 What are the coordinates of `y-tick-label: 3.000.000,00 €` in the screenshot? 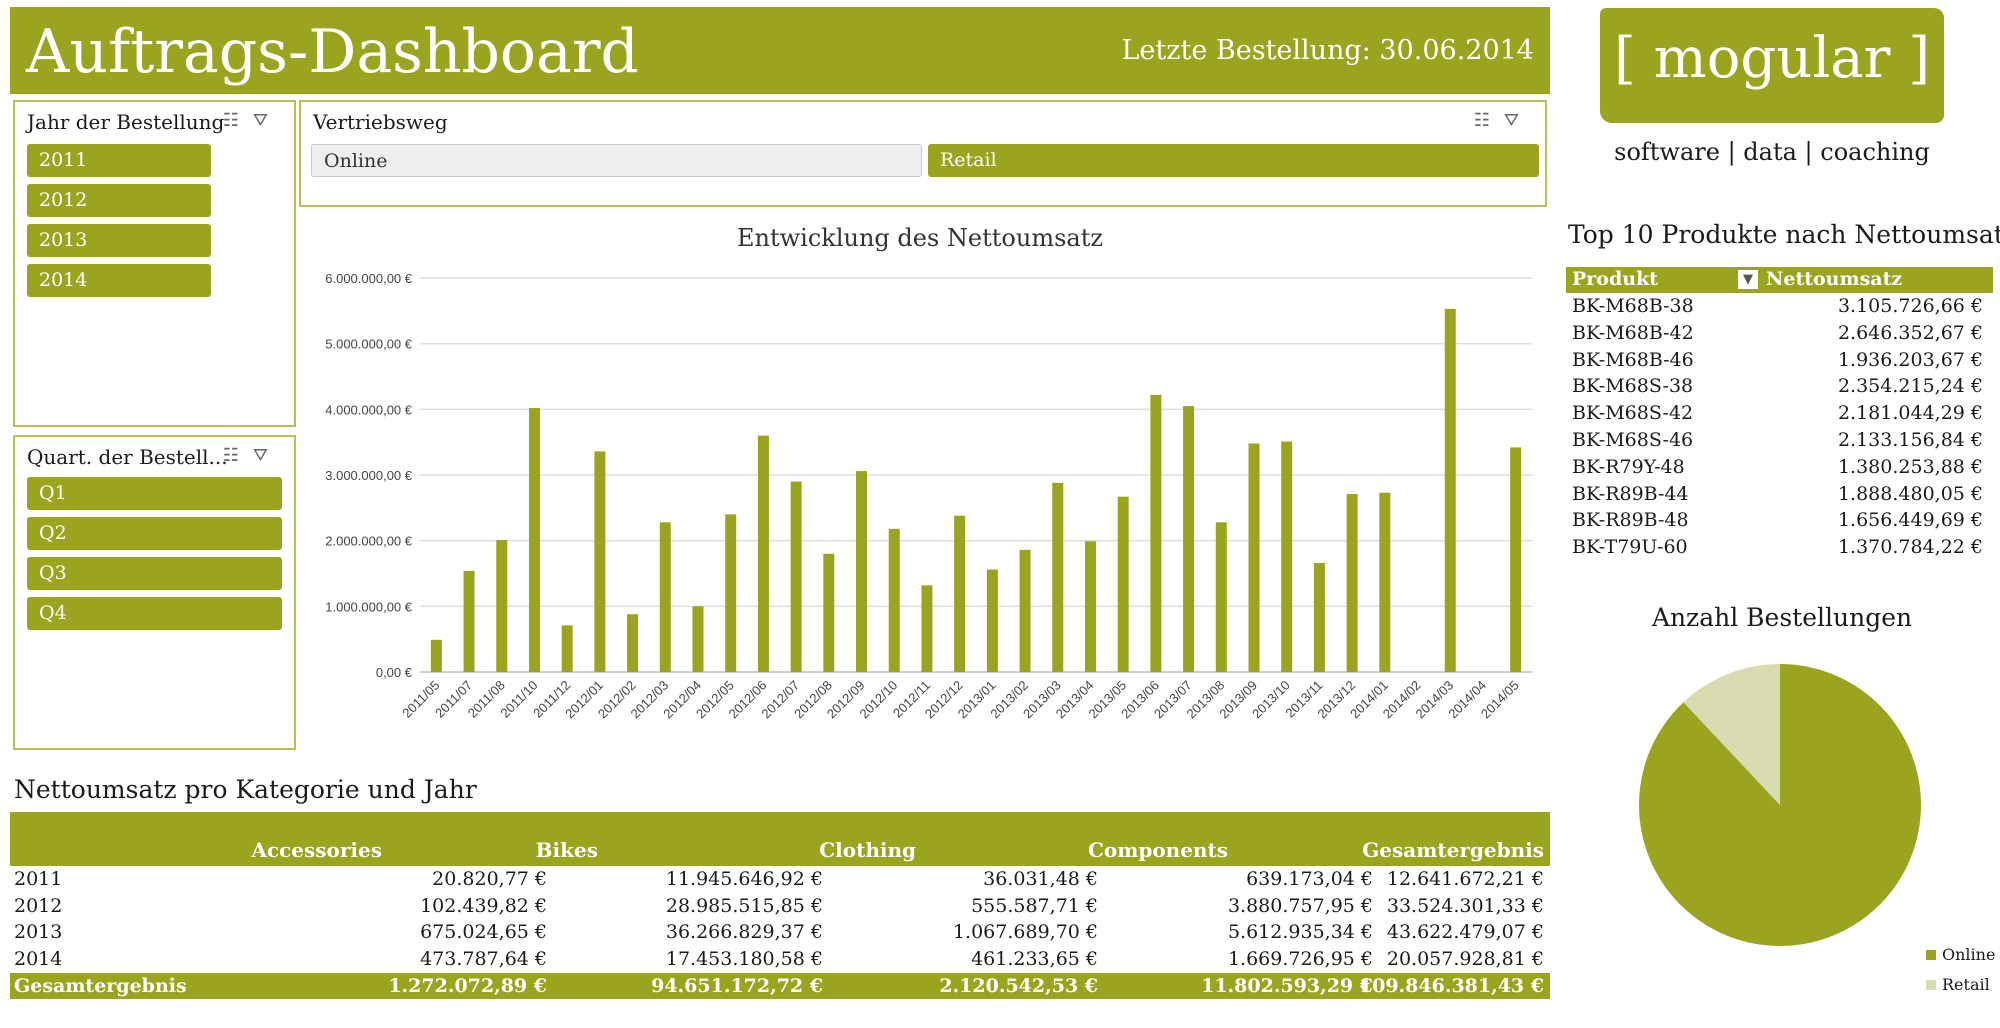 It's located at (369, 475).